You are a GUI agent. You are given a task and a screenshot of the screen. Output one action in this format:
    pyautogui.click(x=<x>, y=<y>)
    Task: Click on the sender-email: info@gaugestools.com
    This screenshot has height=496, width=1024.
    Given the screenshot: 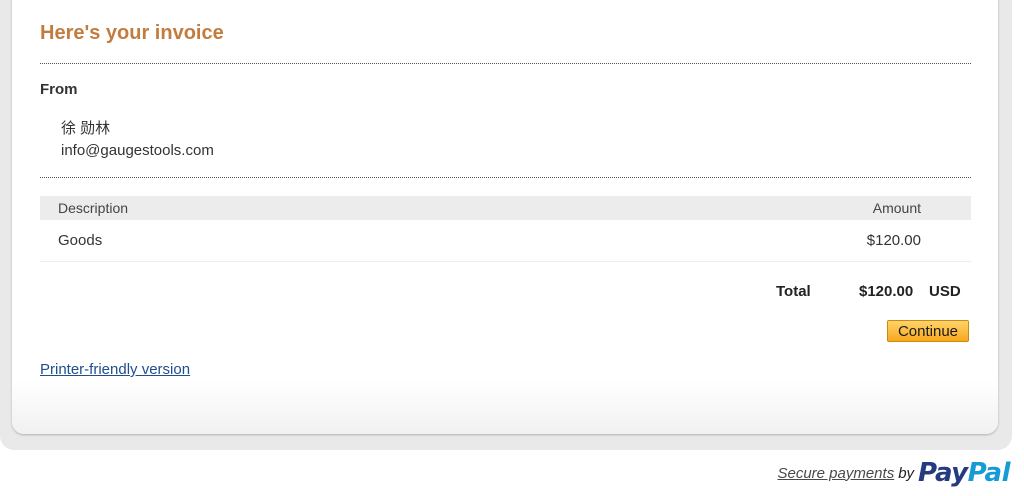 What is the action you would take?
    pyautogui.click(x=137, y=150)
    